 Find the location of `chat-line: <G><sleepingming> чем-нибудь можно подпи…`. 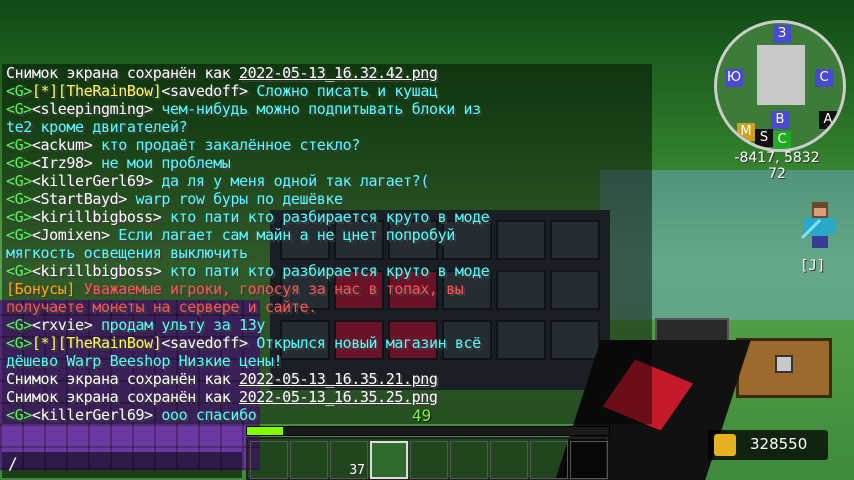

chat-line: <G><sleepingming> чем-нибудь можно подпи… is located at coordinates (243, 109).